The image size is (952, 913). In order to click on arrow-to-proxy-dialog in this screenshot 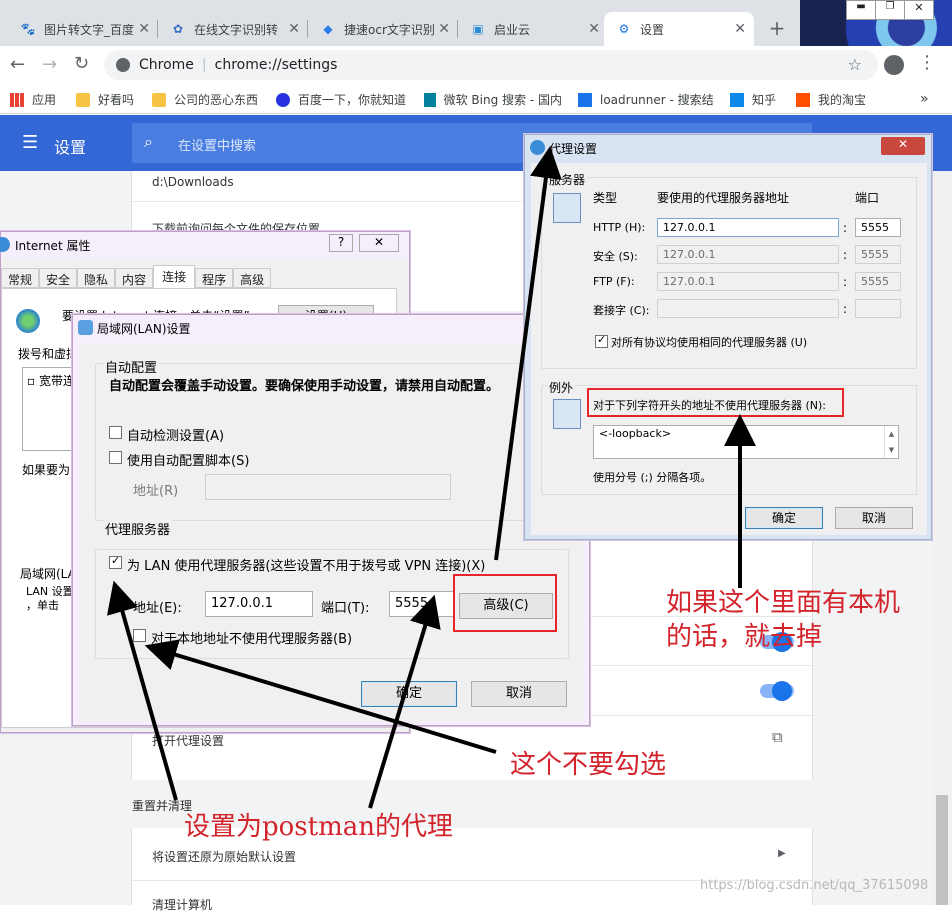, I will do `click(528, 353)`.